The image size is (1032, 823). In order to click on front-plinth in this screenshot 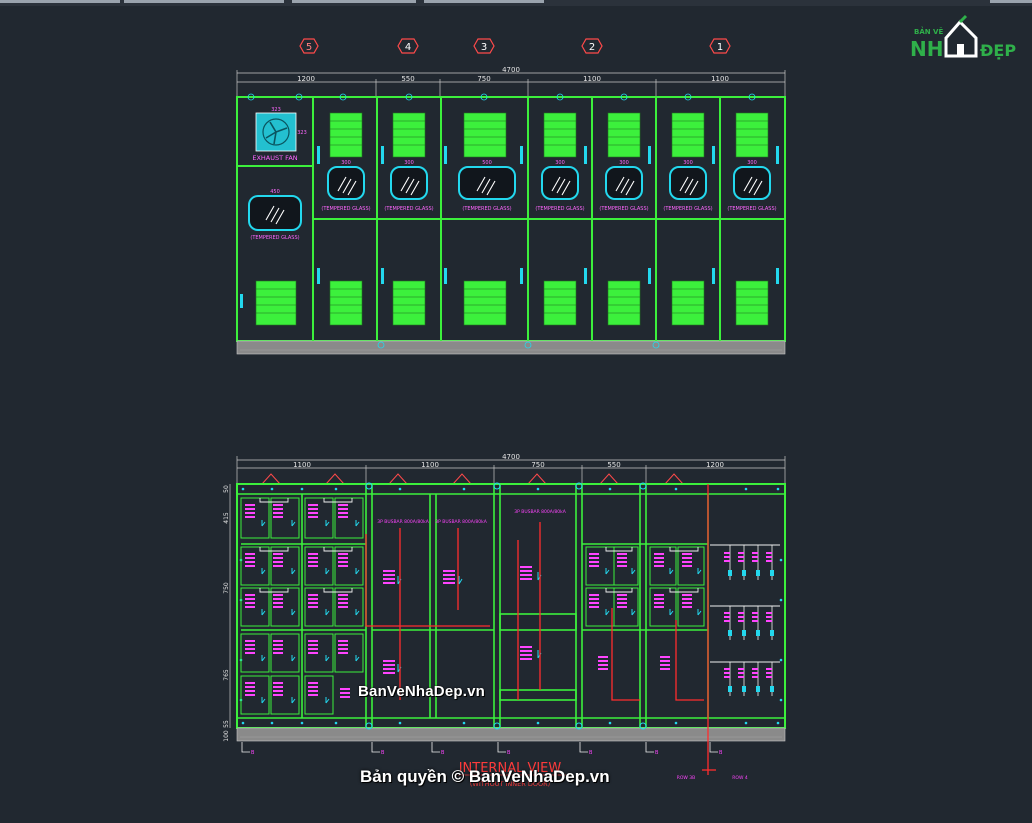, I will do `click(511, 347)`.